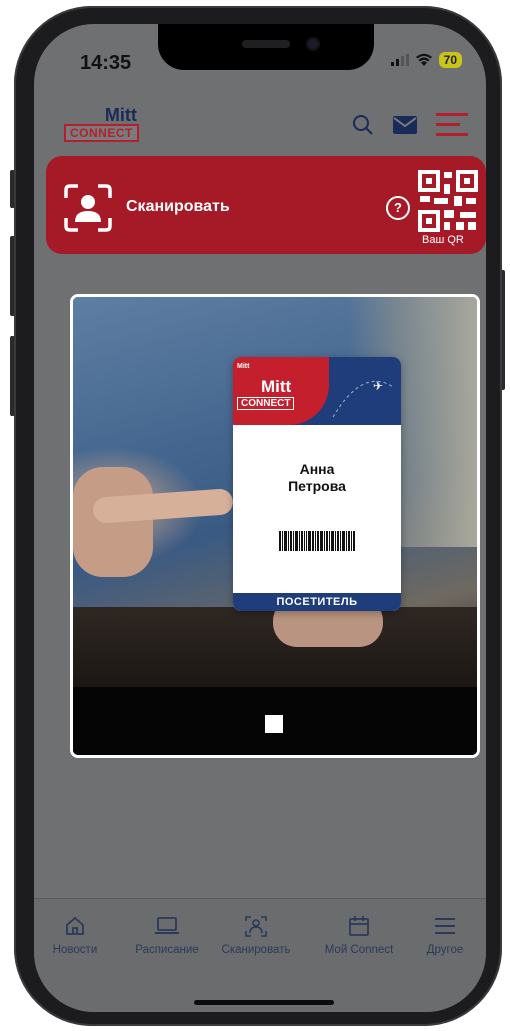 Image resolution: width=510 pixels, height=1031 pixels. I want to click on status-icons: 70, so click(426, 60).